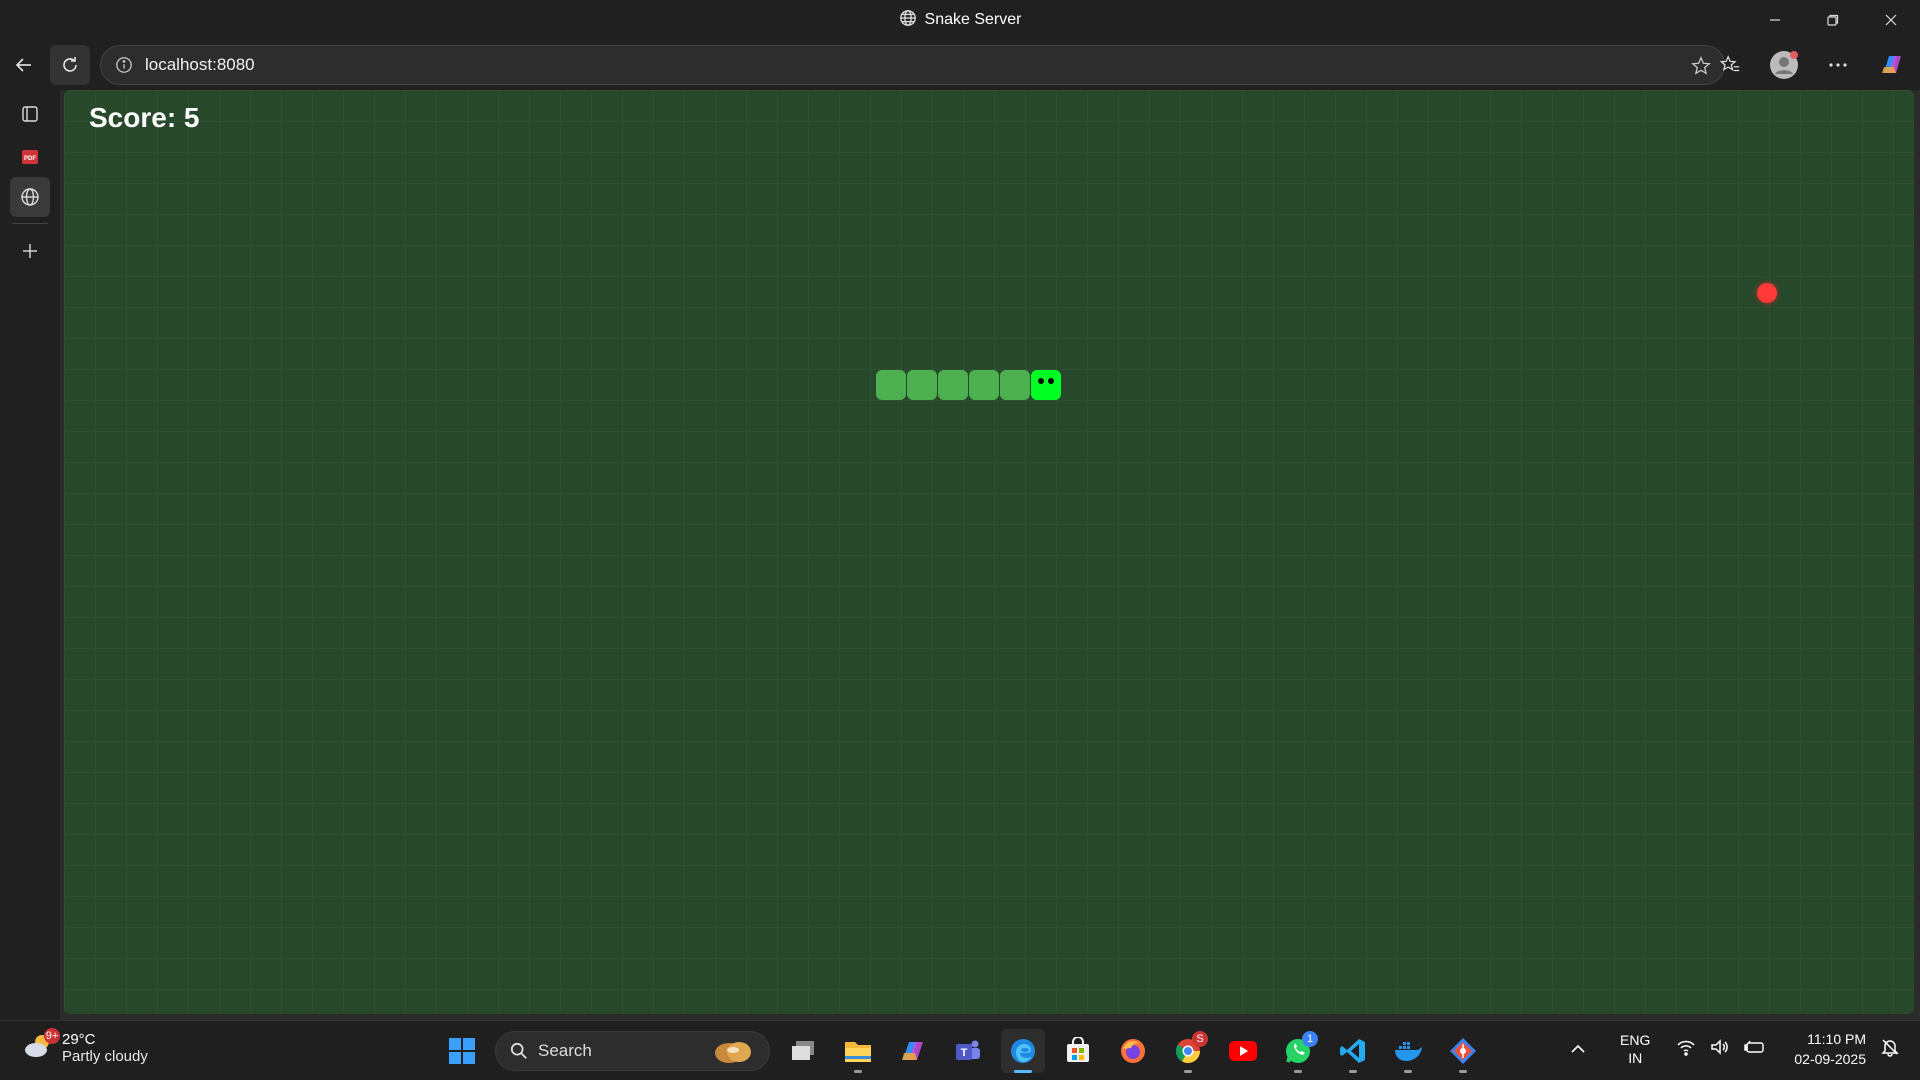 The image size is (1920, 1080). What do you see at coordinates (79, 1039) in the screenshot?
I see `weather-temp: 29°C` at bounding box center [79, 1039].